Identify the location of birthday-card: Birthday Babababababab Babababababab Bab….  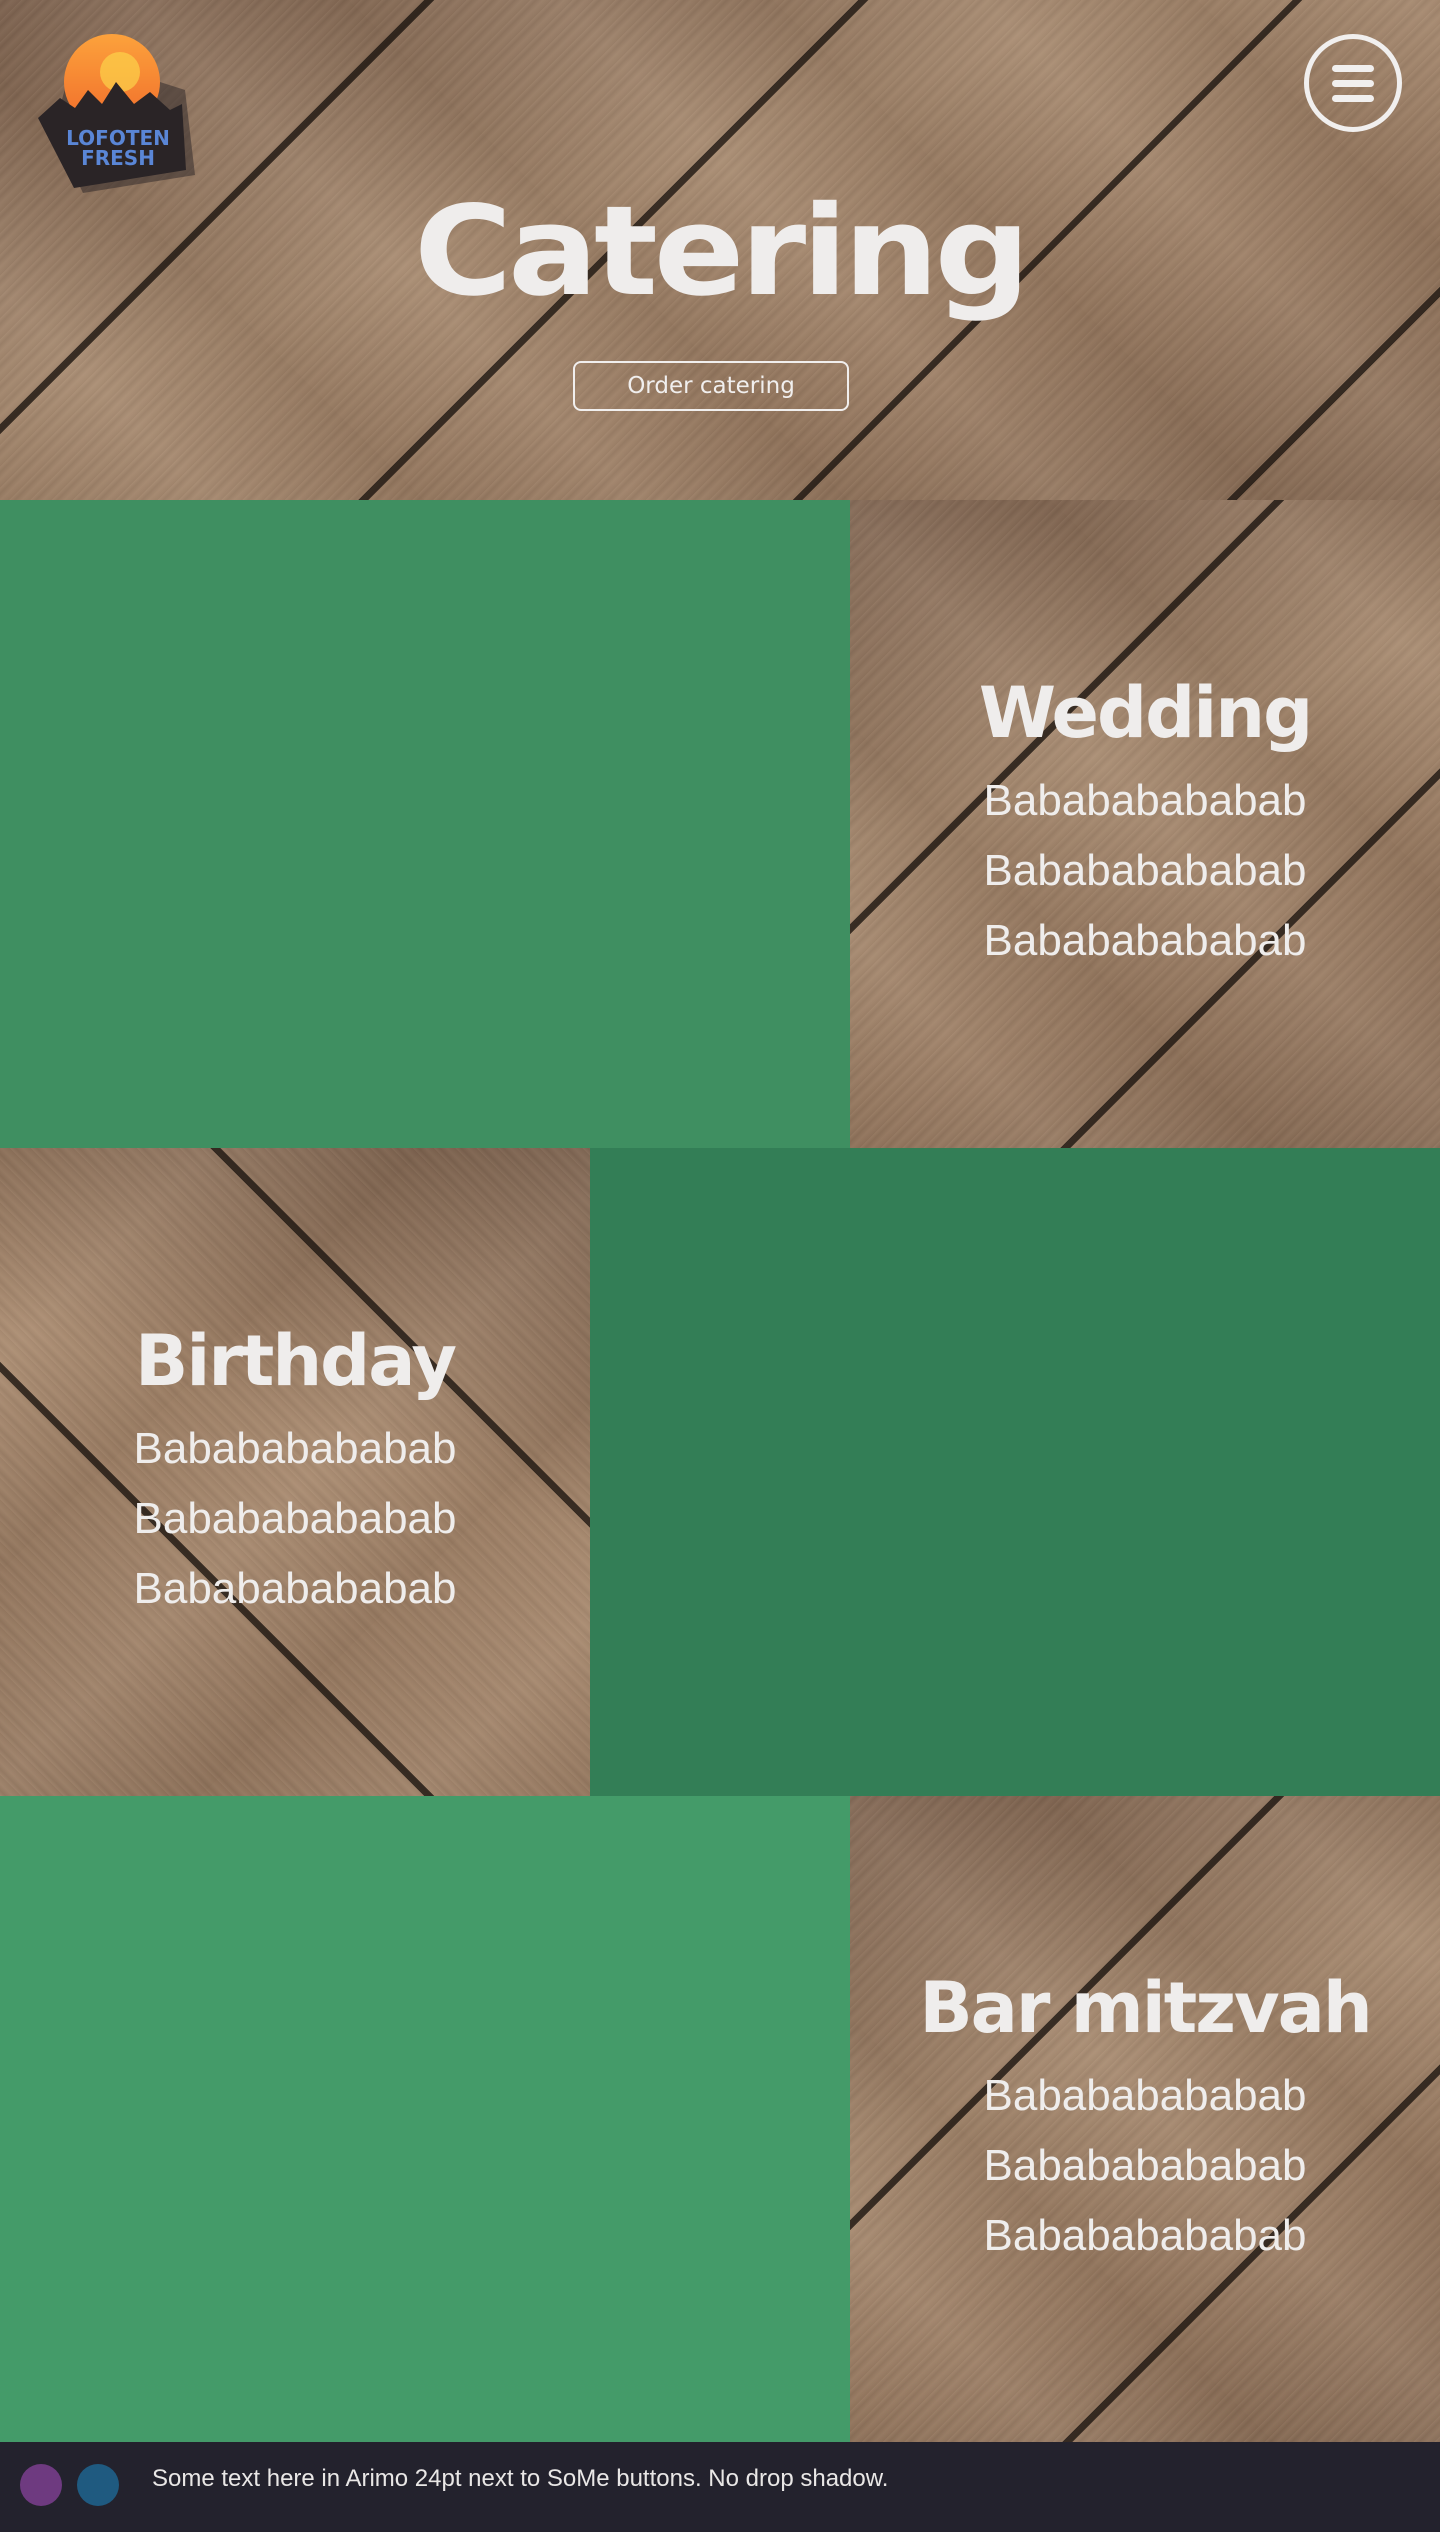
(295, 1472).